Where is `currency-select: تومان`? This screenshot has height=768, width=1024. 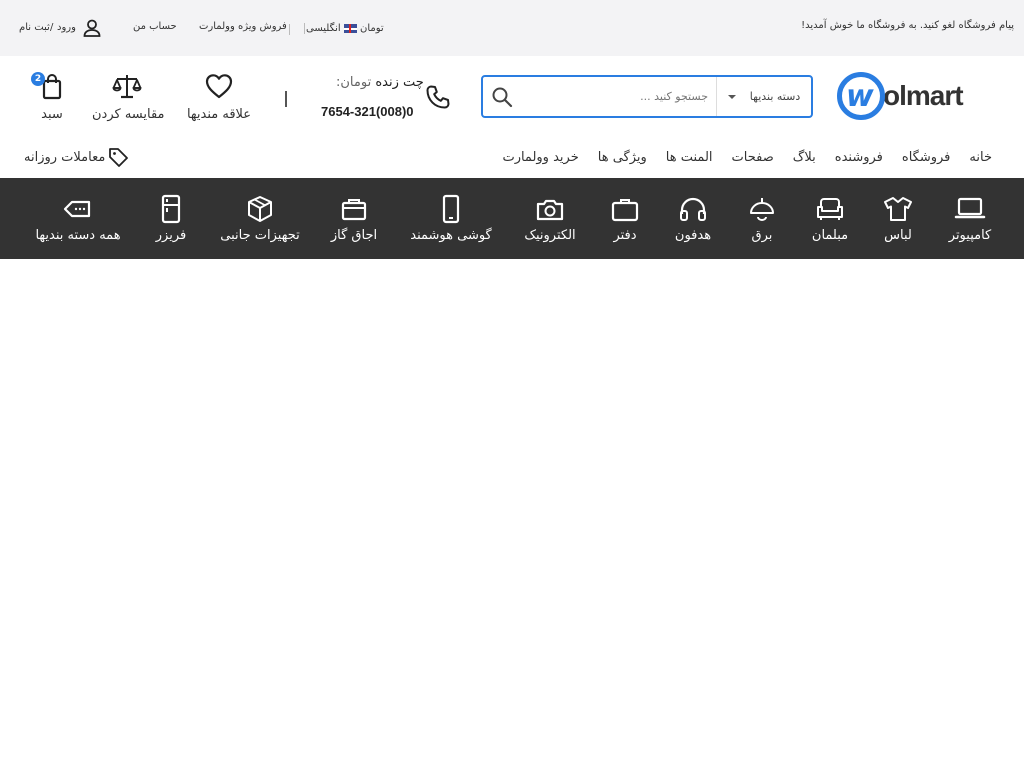 currency-select: تومان is located at coordinates (372, 28).